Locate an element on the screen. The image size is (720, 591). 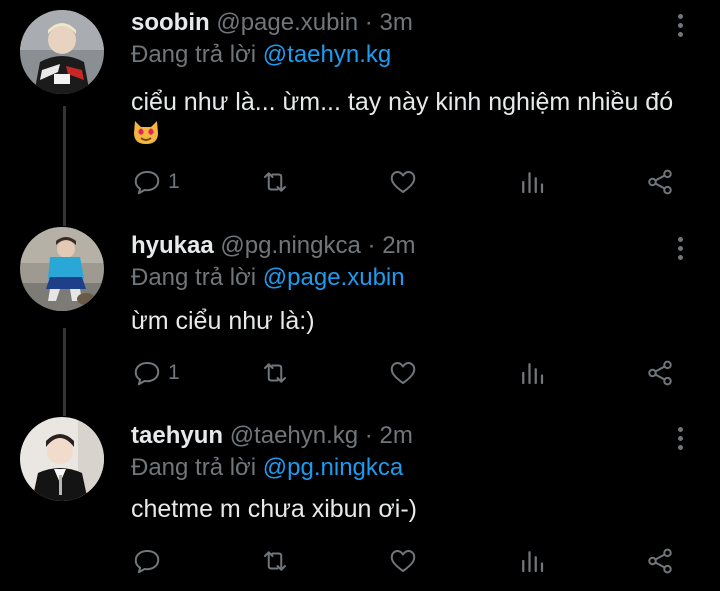
reply-button is located at coordinates (150, 561).